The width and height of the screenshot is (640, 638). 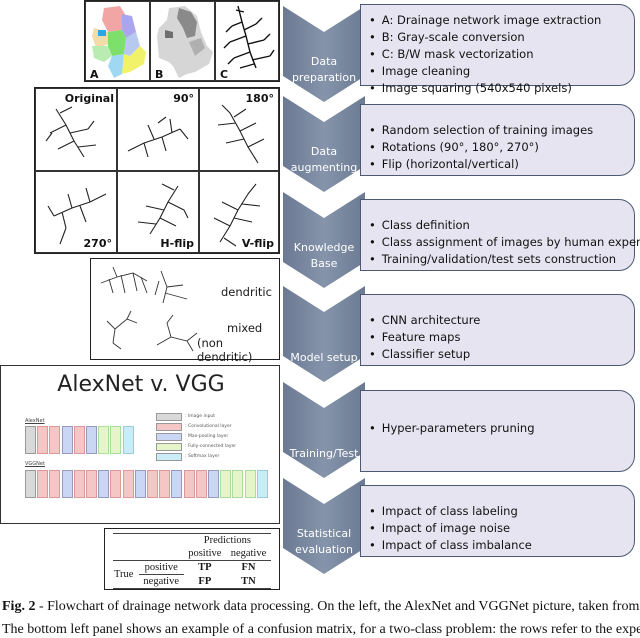 What do you see at coordinates (183, 98) in the screenshot?
I see `aug-label-90: 90°` at bounding box center [183, 98].